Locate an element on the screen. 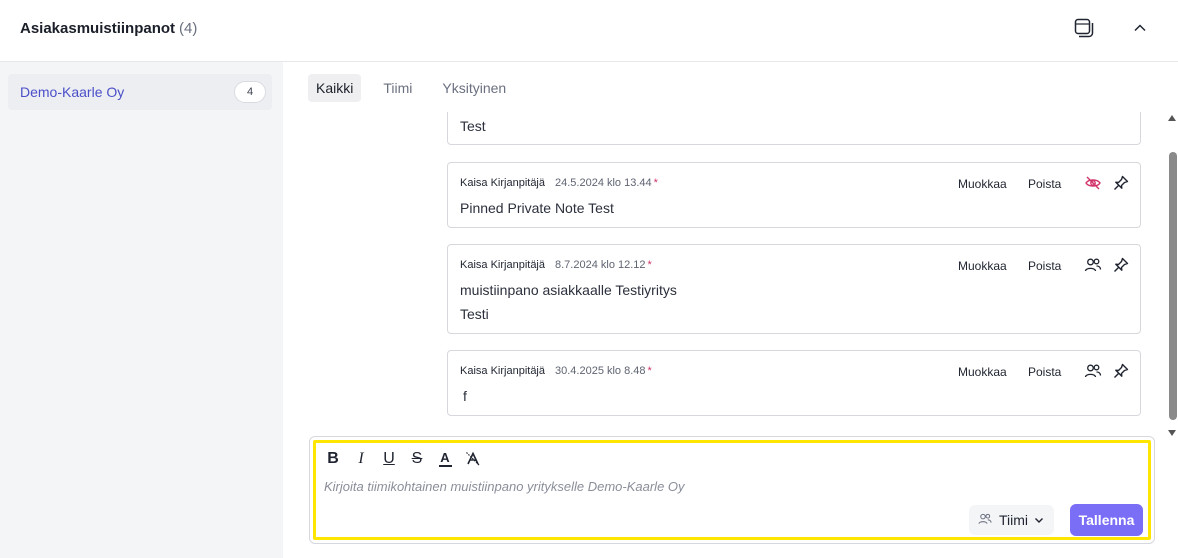 This screenshot has width=1178, height=558. copy-window-icon is located at coordinates (1084, 28).